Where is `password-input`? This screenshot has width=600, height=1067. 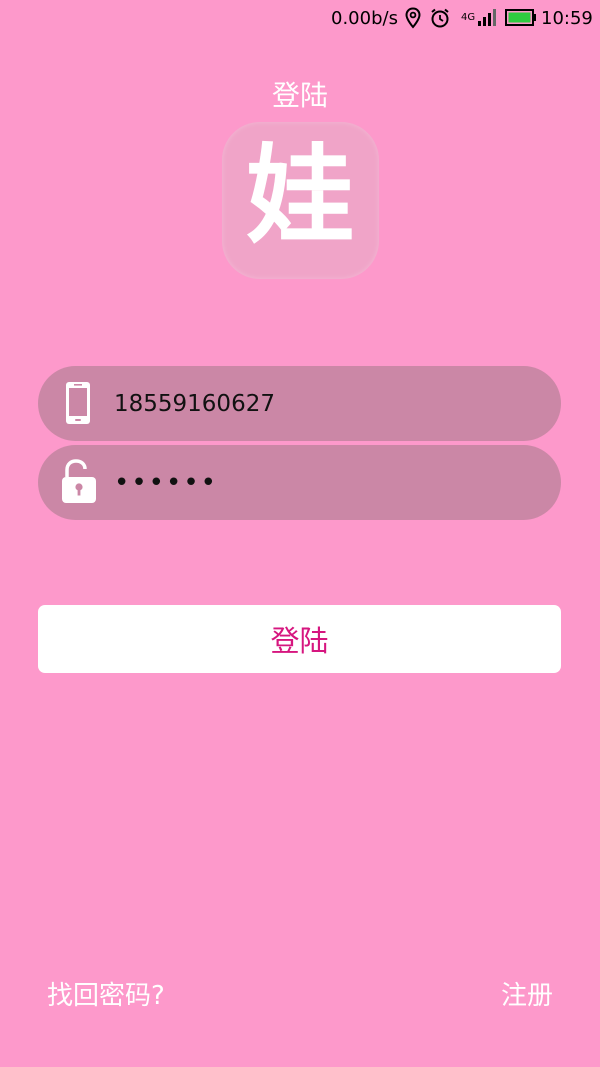
password-input is located at coordinates (324, 482).